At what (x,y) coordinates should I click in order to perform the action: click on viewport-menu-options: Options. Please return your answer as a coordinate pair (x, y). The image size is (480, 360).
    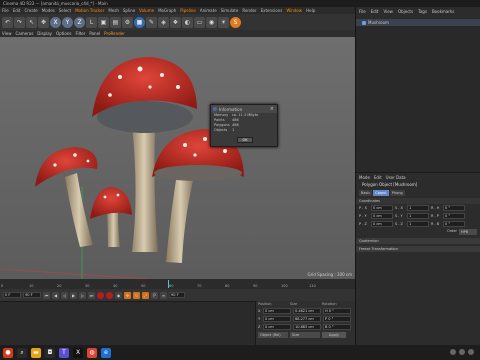
    Looking at the image, I should click on (63, 33).